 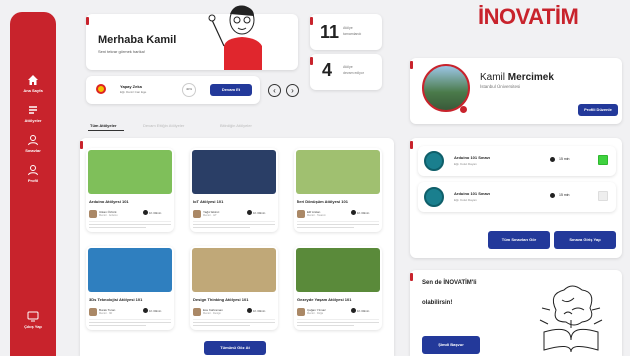 What do you see at coordinates (327, 70) in the screenshot?
I see `stat-value: 4` at bounding box center [327, 70].